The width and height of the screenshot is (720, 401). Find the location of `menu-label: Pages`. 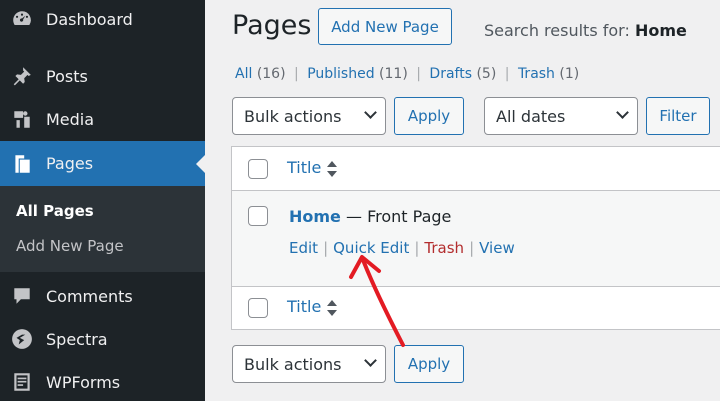

menu-label: Pages is located at coordinates (70, 163).